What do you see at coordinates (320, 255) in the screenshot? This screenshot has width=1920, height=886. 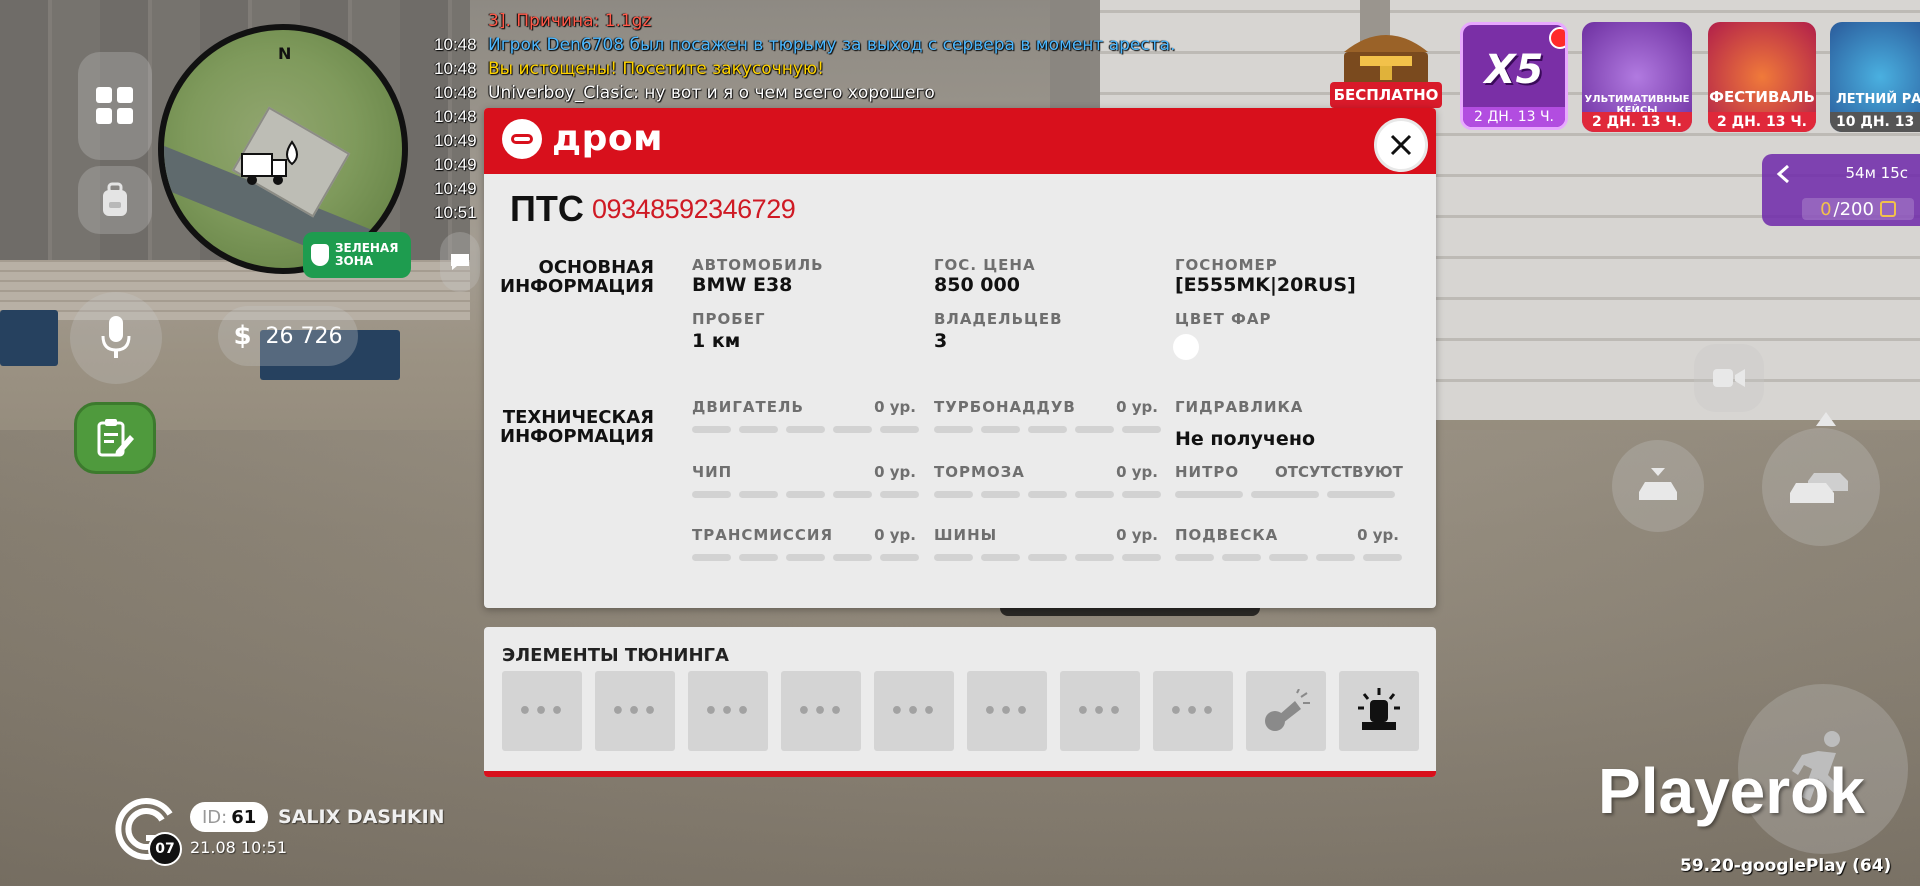 I see `shield-icon` at bounding box center [320, 255].